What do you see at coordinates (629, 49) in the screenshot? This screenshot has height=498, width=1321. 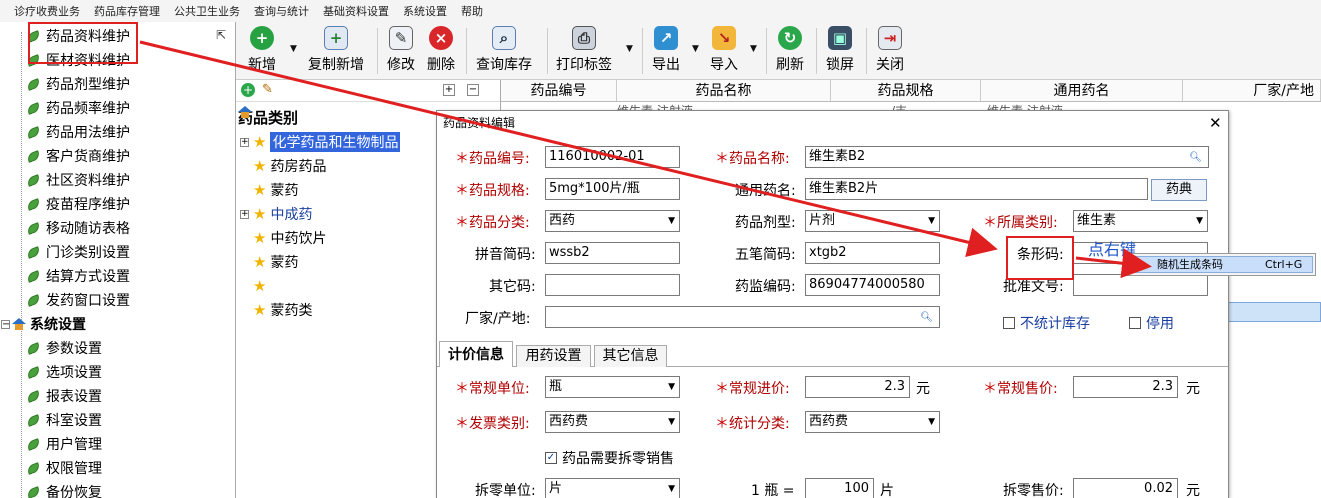 I see `print-dropdown-icon: ▼` at bounding box center [629, 49].